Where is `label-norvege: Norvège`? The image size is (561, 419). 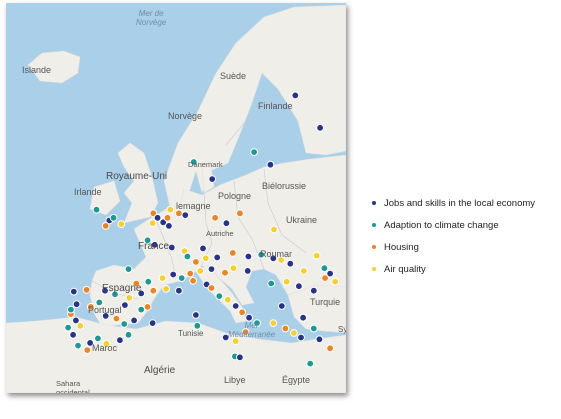
label-norvege: Norvège is located at coordinates (185, 116).